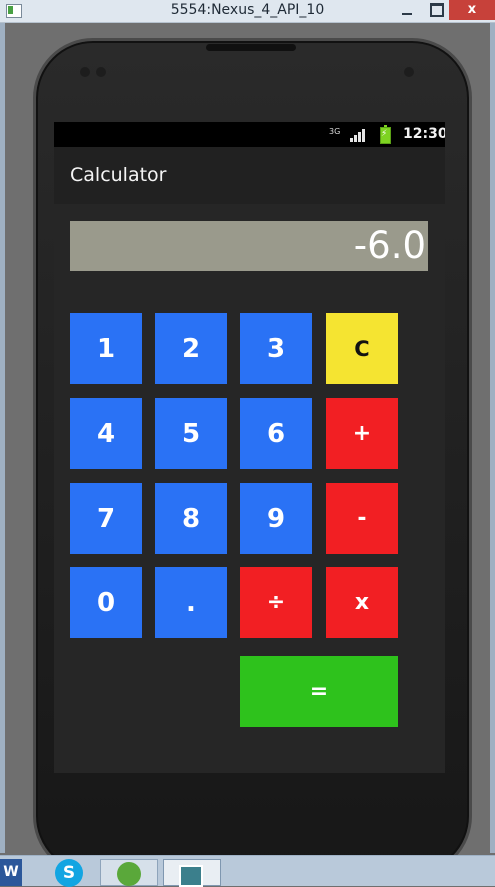  What do you see at coordinates (129, 872) in the screenshot?
I see `android-studio-taskbar-icon` at bounding box center [129, 872].